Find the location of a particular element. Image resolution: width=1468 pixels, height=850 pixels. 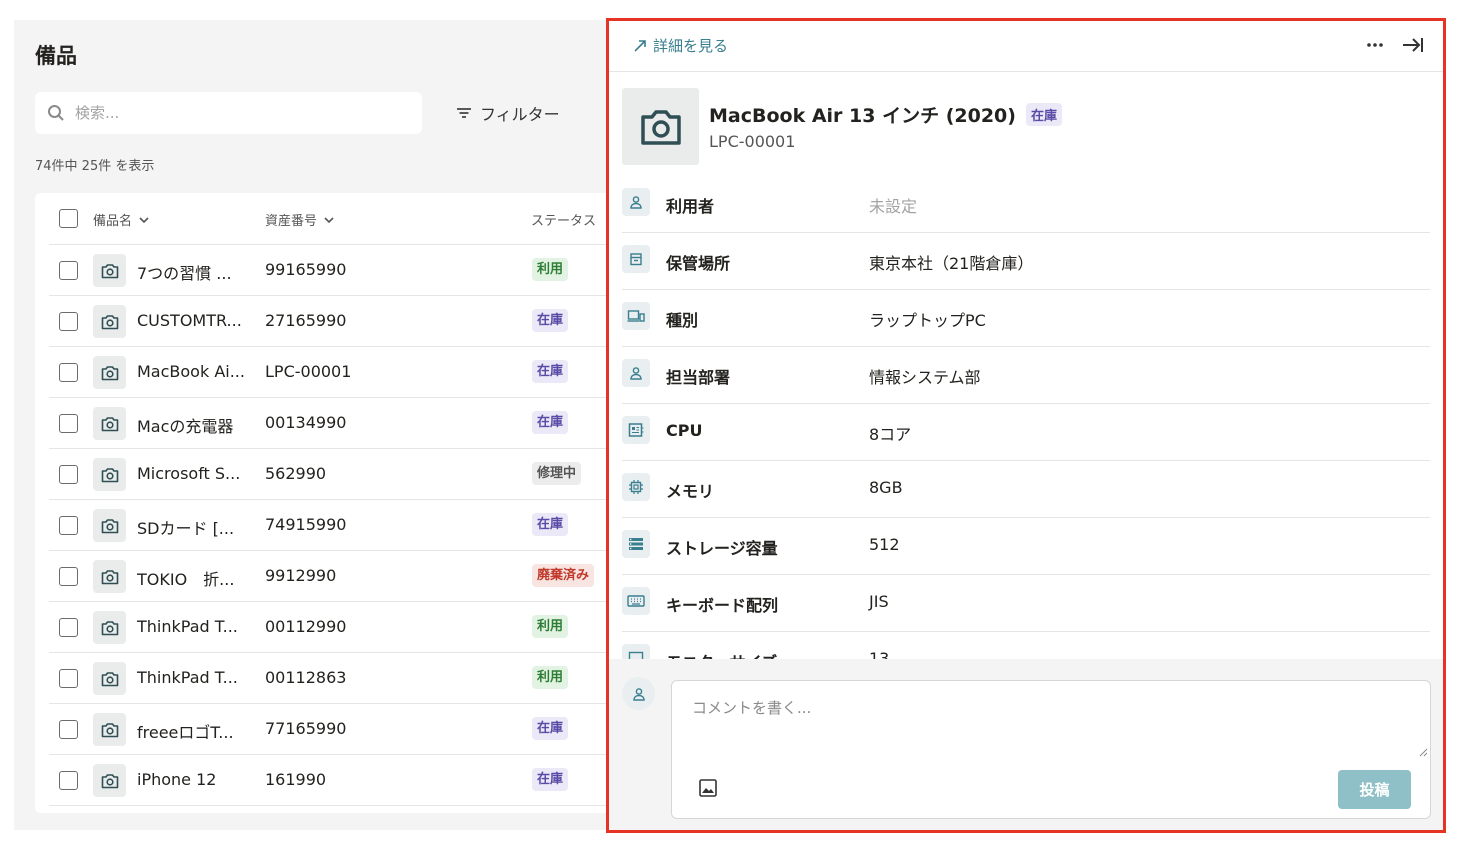

row-name: iPhone 12 is located at coordinates (176, 779).